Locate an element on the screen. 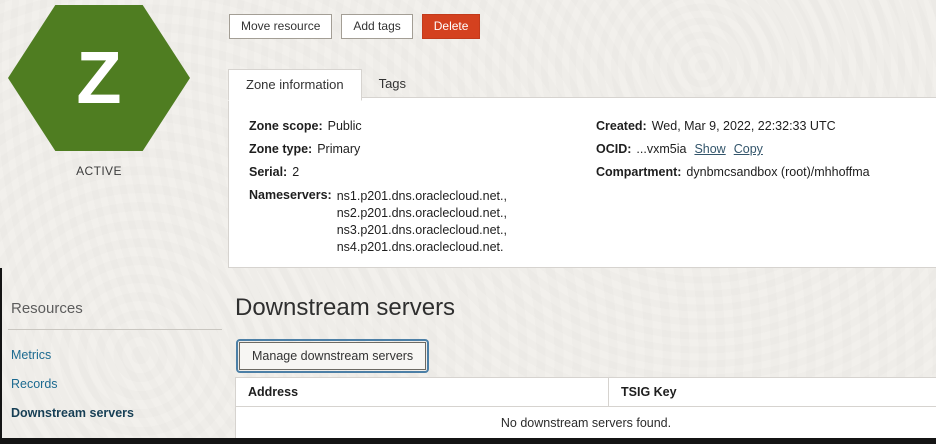  delete-button: Delete is located at coordinates (451, 27).